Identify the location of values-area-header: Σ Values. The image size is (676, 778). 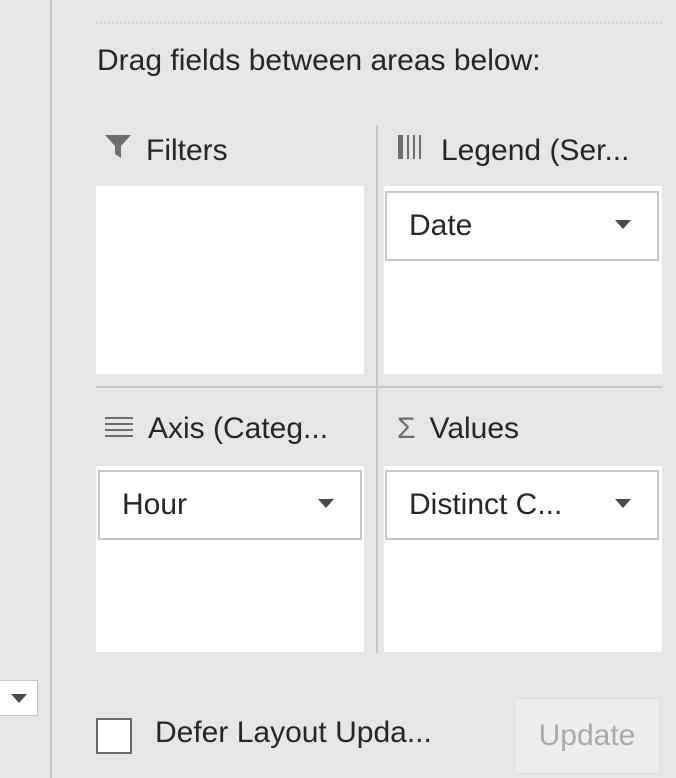
(458, 429).